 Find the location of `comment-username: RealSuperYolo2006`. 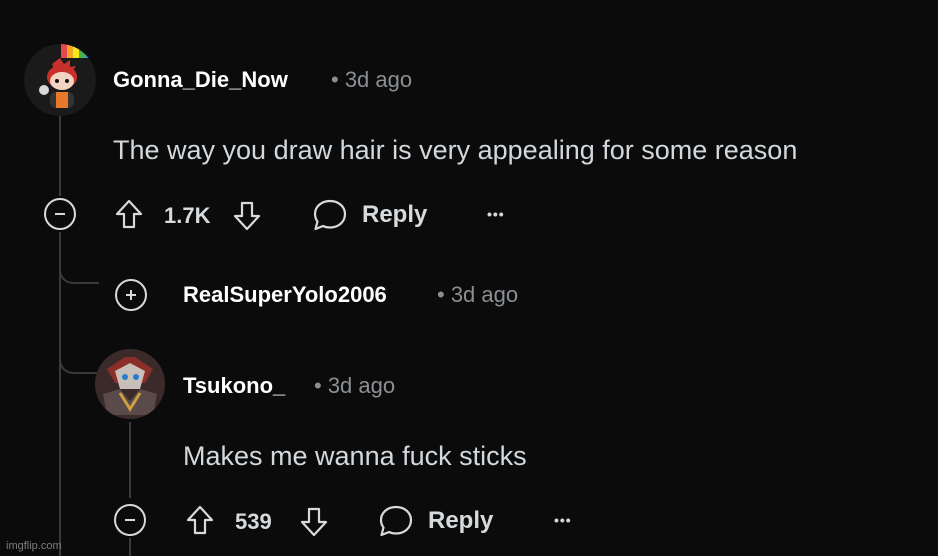

comment-username: RealSuperYolo2006 is located at coordinates (285, 295).